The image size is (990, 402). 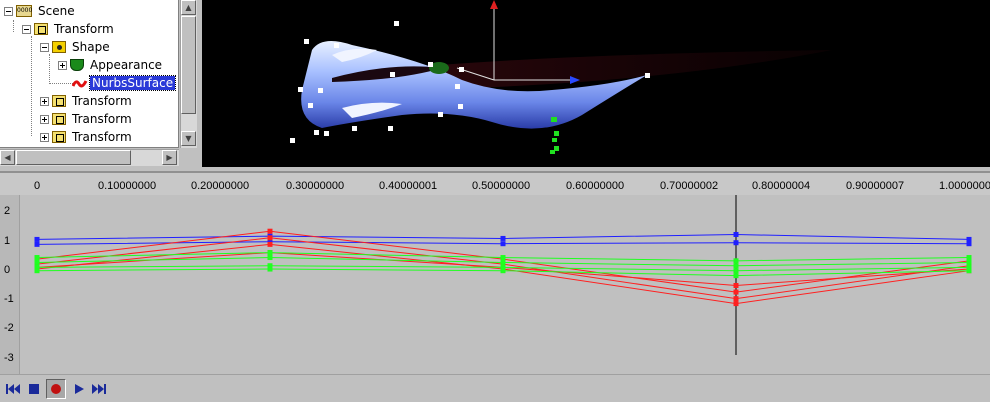 What do you see at coordinates (91, 47) in the screenshot?
I see `tree-item-label: Shape` at bounding box center [91, 47].